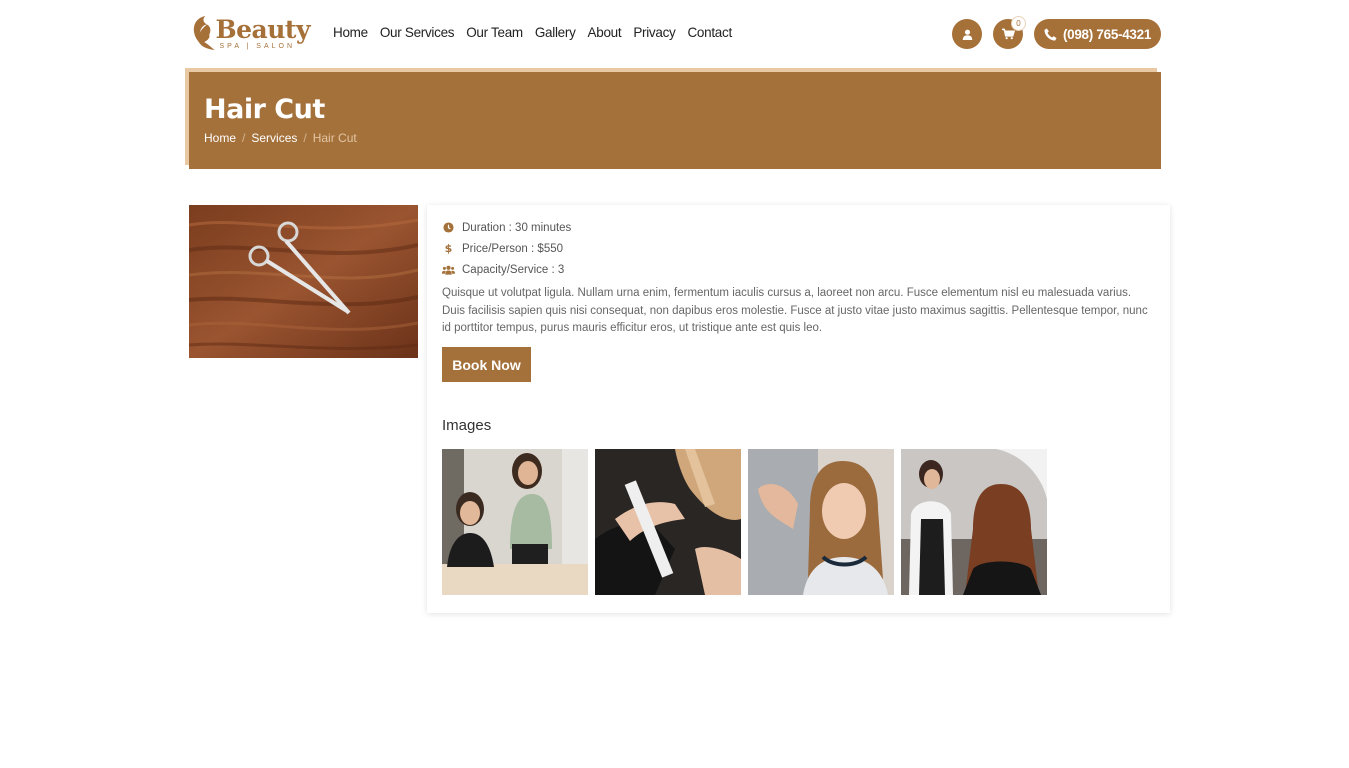 This screenshot has height=768, width=1349. I want to click on nav-about: About, so click(605, 33).